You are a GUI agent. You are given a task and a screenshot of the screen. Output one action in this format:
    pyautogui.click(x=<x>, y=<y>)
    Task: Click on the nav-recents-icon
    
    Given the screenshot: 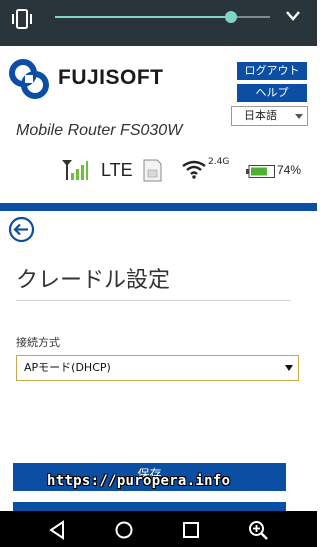 What is the action you would take?
    pyautogui.click(x=191, y=530)
    